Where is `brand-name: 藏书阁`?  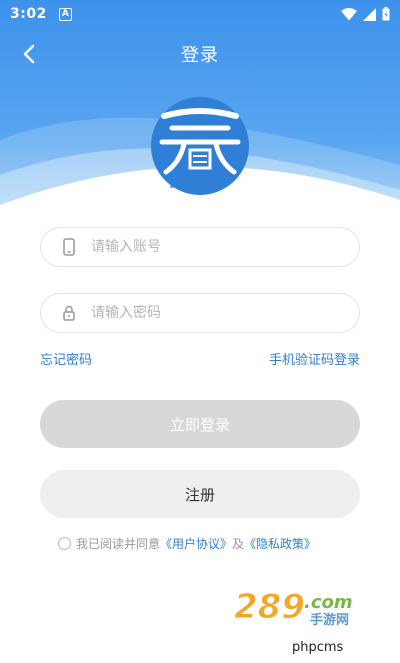
brand-name: 藏书阁 is located at coordinates (199, 181).